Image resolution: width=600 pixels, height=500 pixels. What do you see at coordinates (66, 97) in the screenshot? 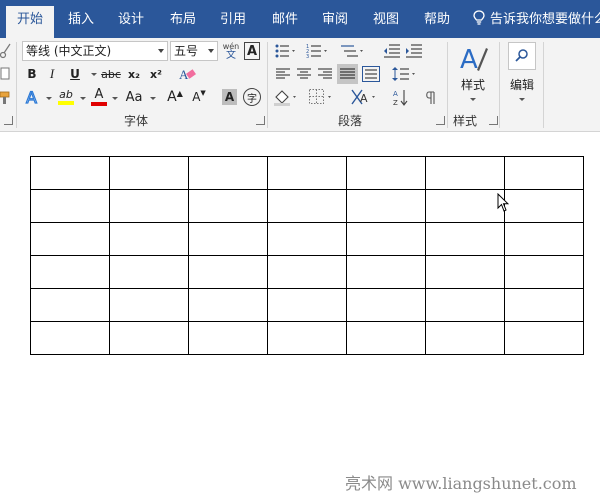
I see `highlight-button: ab` at bounding box center [66, 97].